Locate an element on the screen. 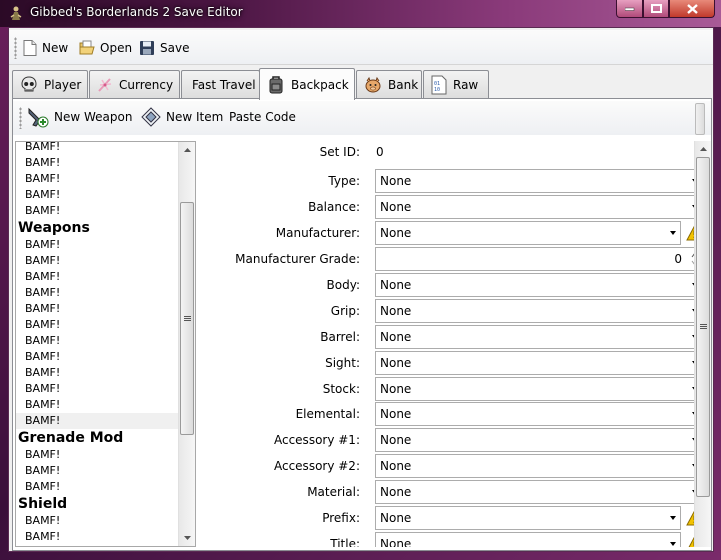 Image resolution: width=721 pixels, height=560 pixels. minimize-button is located at coordinates (629, 9).